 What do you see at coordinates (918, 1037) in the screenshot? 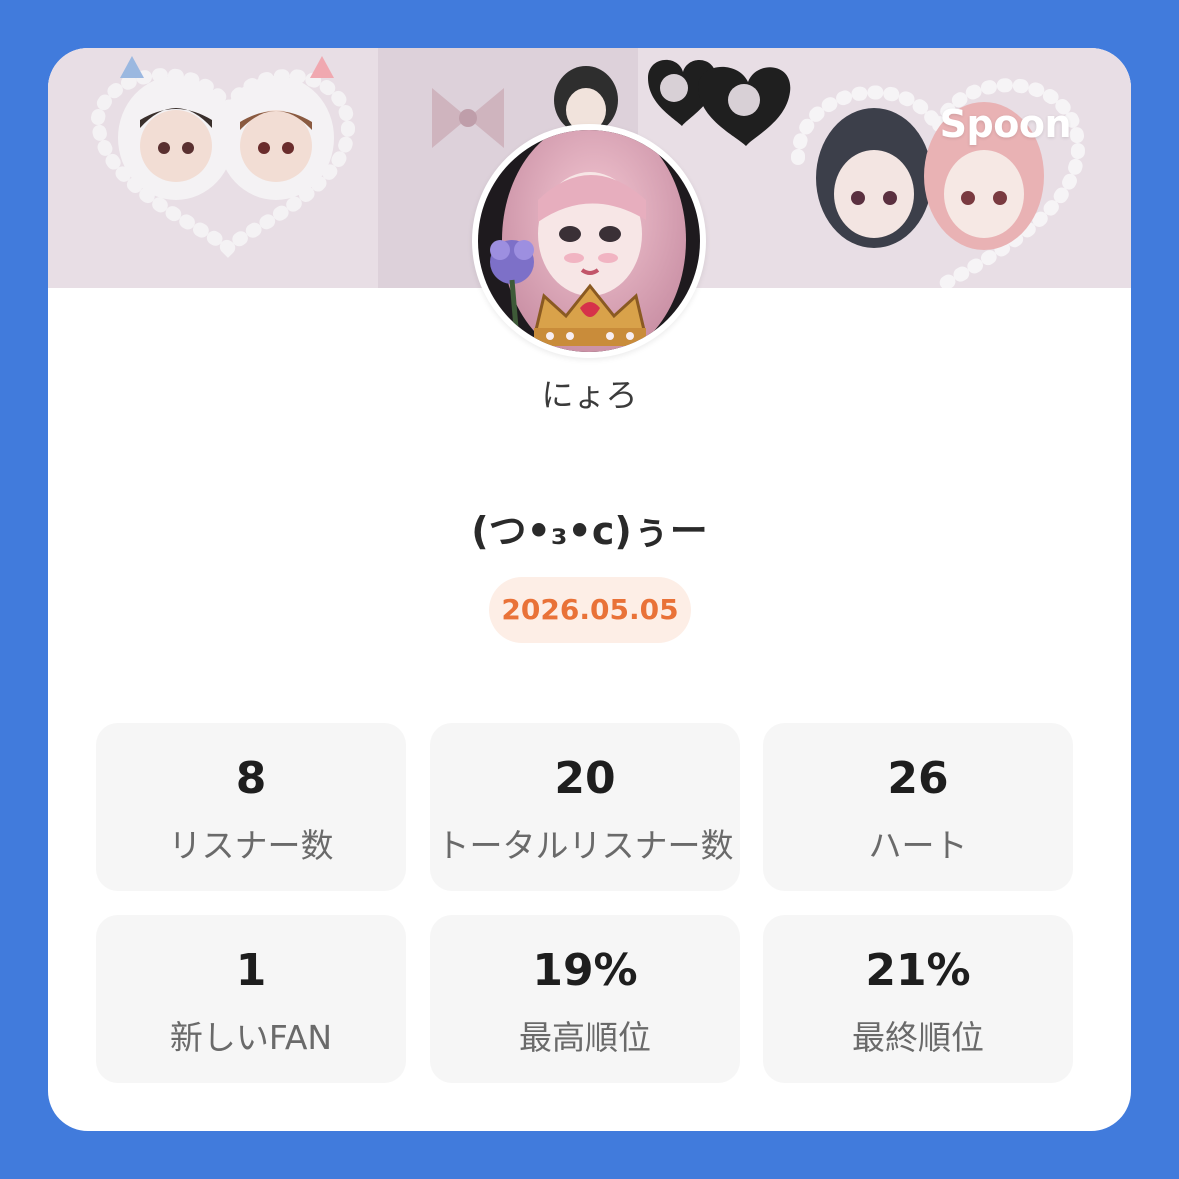
I see `stat-label: 最終順位` at bounding box center [918, 1037].